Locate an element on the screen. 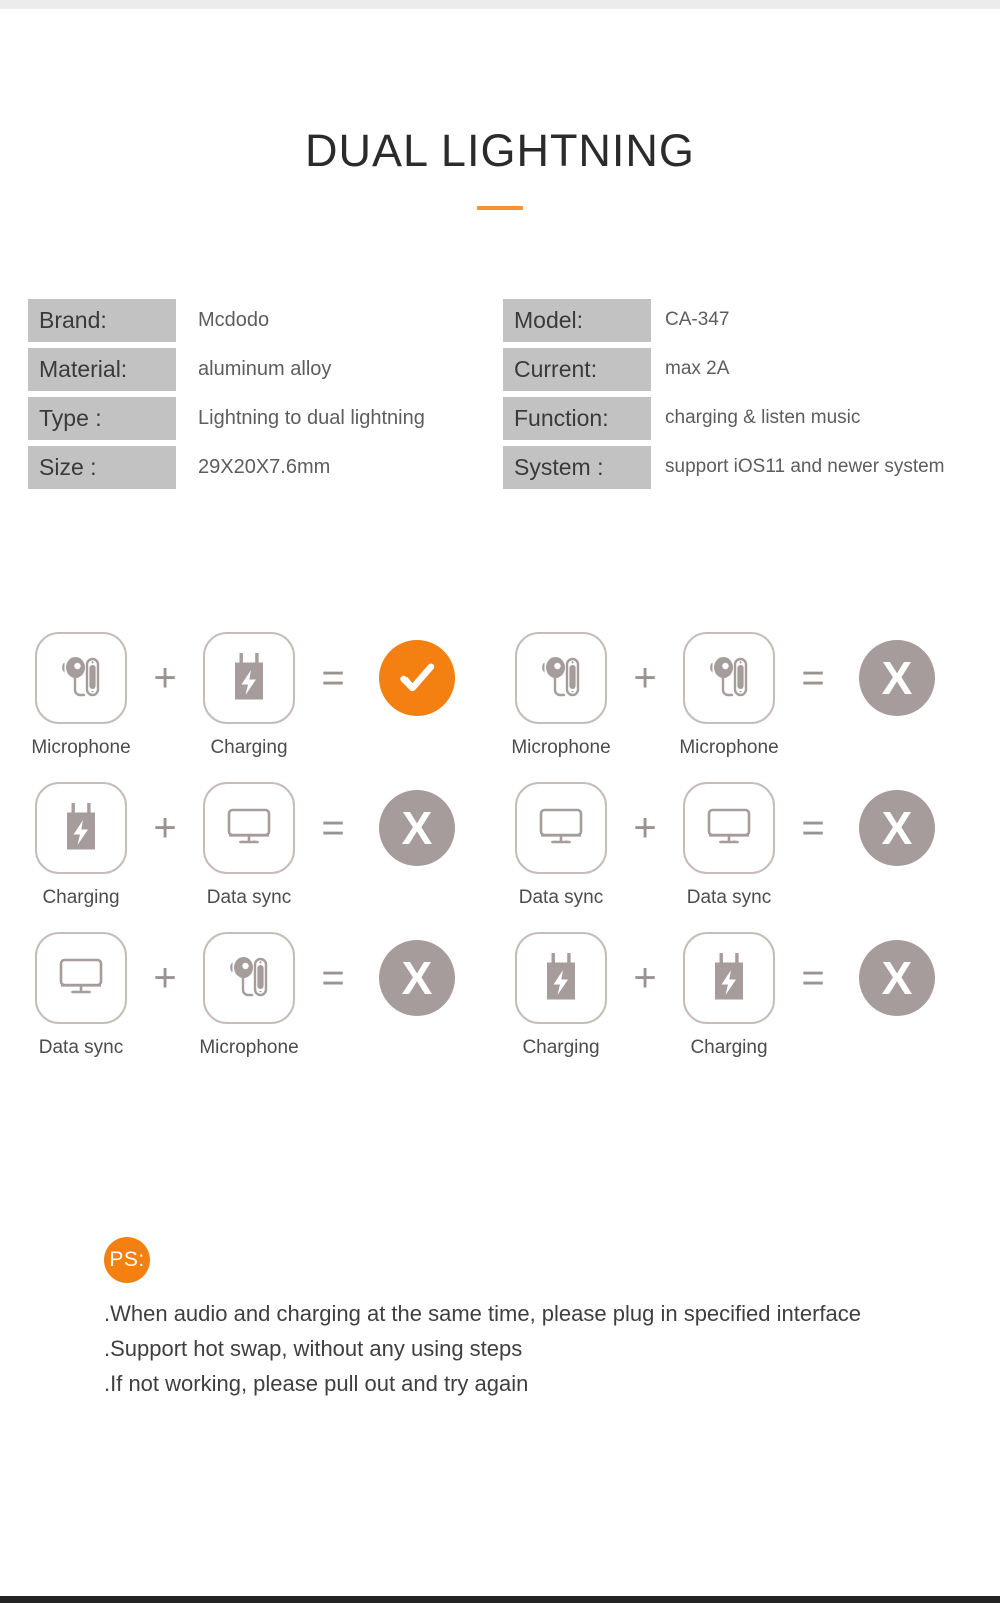 The width and height of the screenshot is (1000, 1603). spec-value: Lightning to dual lightning is located at coordinates (311, 417).